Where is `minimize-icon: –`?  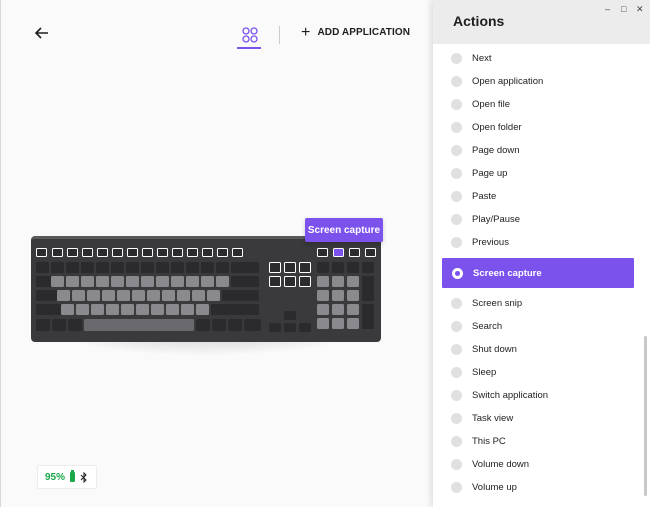 minimize-icon: – is located at coordinates (607, 9).